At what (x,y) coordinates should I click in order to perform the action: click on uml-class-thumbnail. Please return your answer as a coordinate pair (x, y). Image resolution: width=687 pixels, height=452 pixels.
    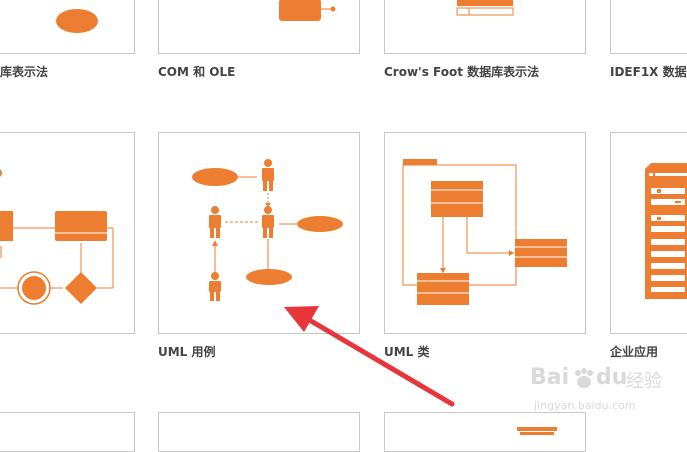
    Looking at the image, I should click on (484, 232).